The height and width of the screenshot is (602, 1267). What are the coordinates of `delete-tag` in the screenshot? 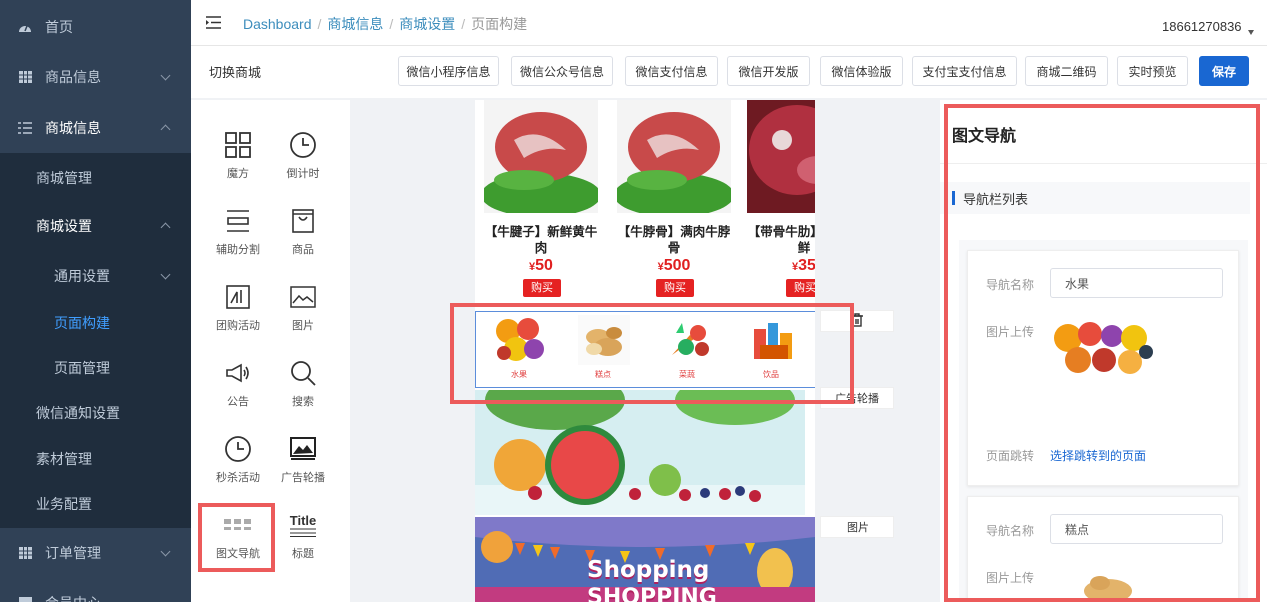 It's located at (857, 321).